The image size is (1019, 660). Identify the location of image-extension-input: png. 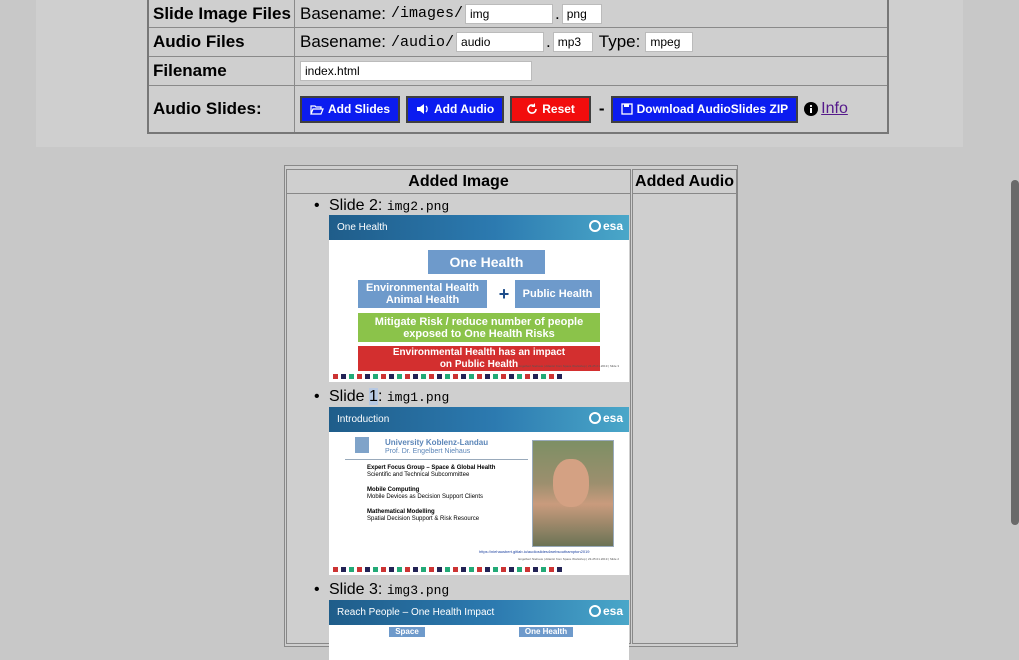
(581, 13).